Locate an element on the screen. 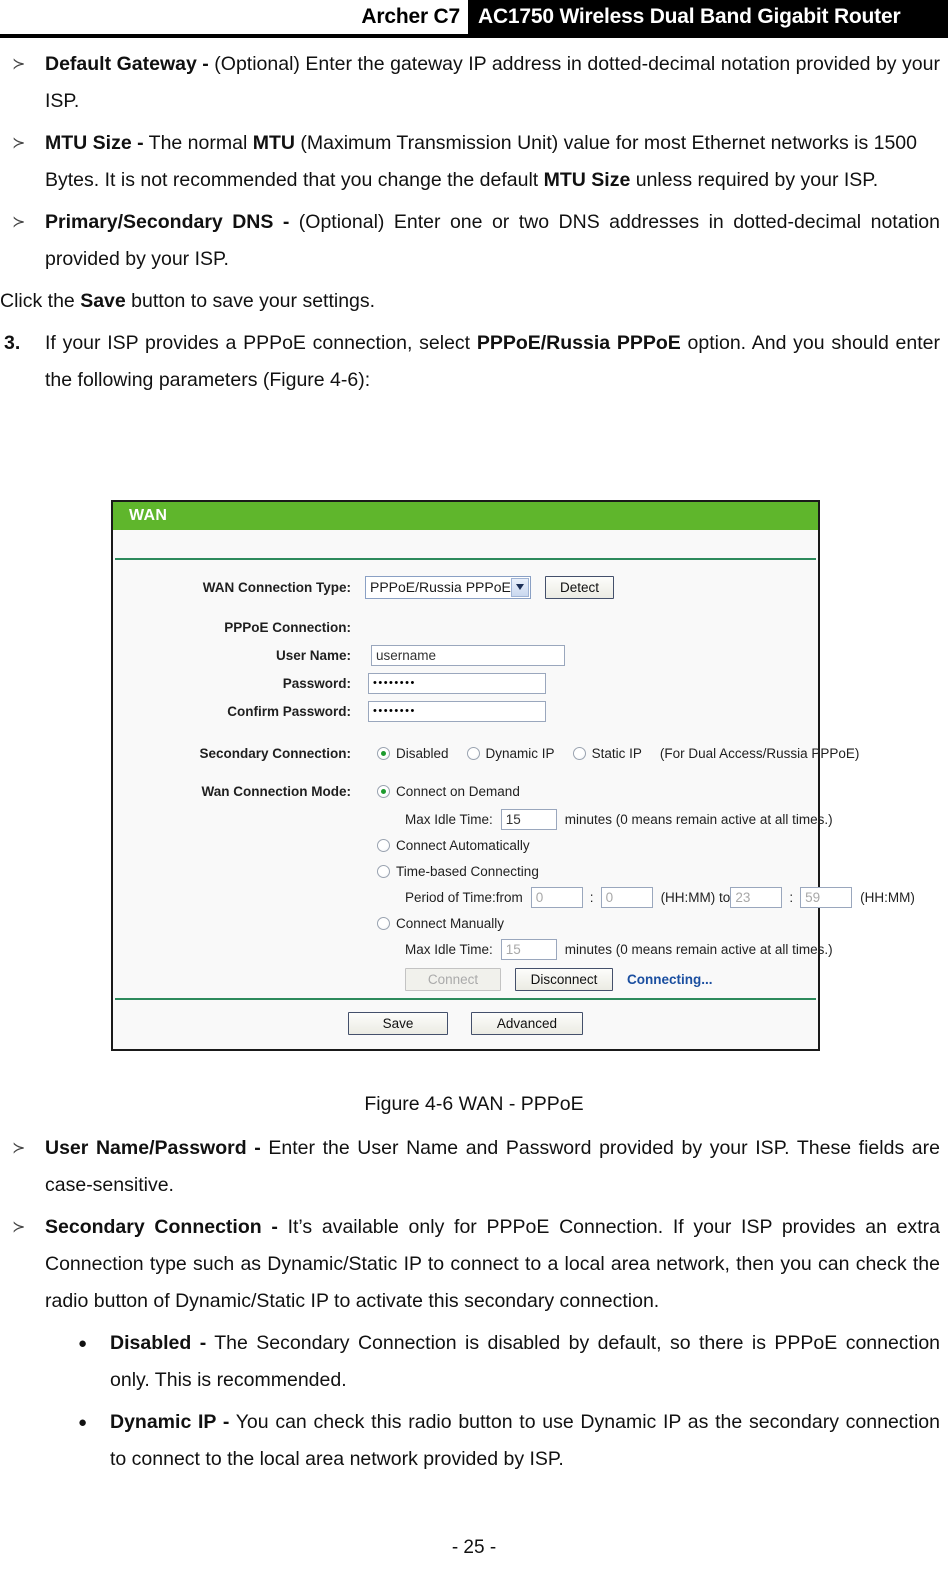 The height and width of the screenshot is (1571, 948). row-confirm-password: Confirm Password: is located at coordinates (465, 711).